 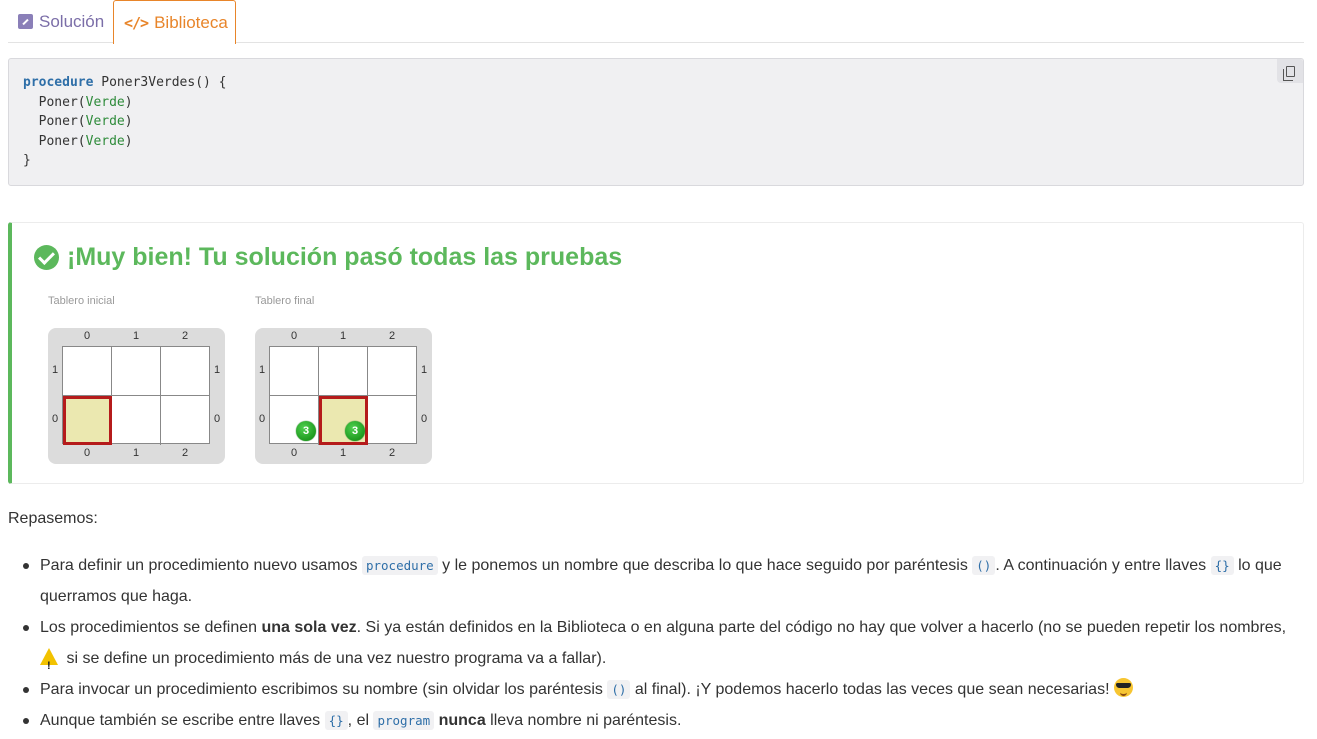 I want to click on tab-biblioteca-label: Biblioteca, so click(x=191, y=22).